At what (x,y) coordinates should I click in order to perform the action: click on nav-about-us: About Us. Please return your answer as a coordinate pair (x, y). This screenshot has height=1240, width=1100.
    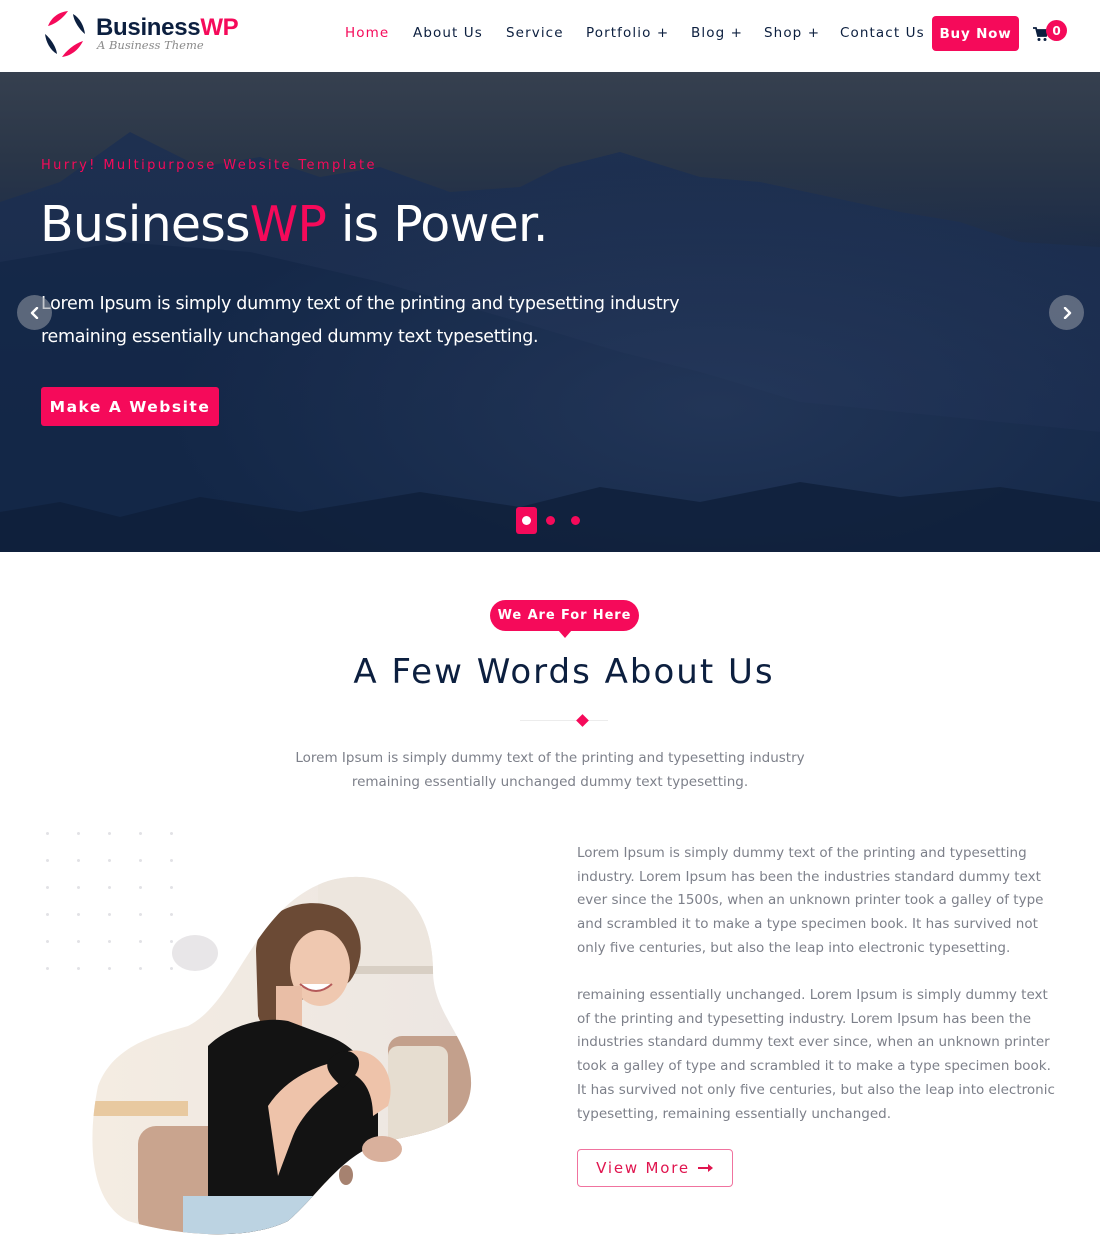
    Looking at the image, I should click on (448, 33).